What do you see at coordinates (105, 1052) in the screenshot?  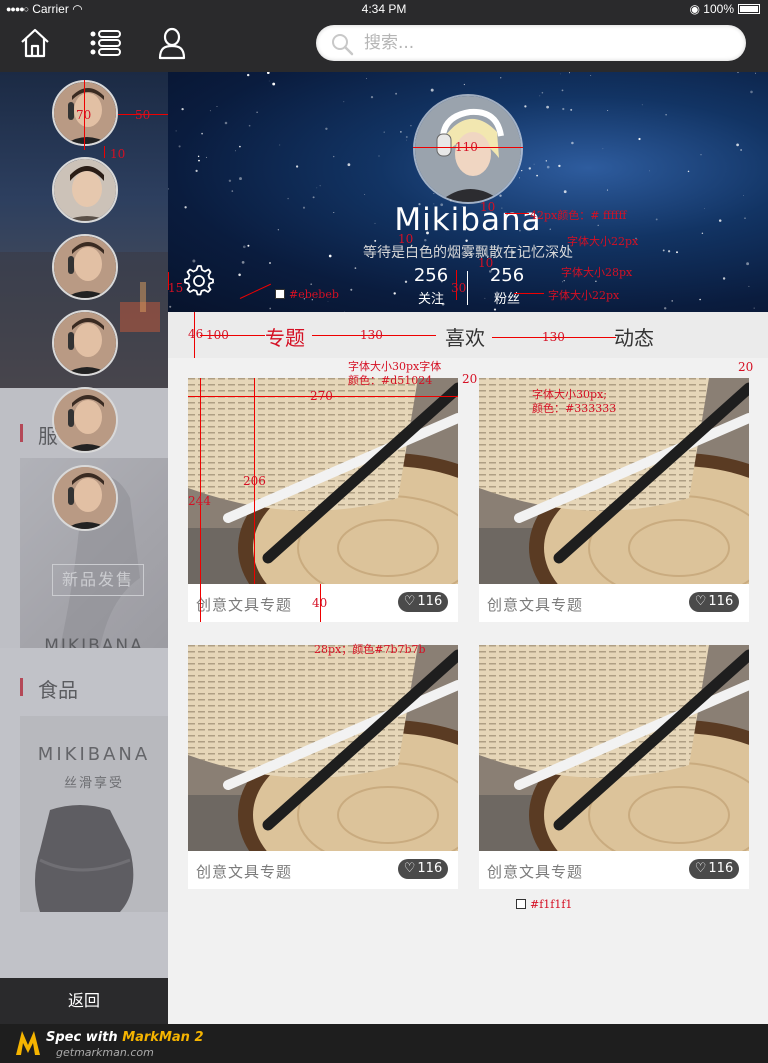 I see `footer-url: getmarkman.com` at bounding box center [105, 1052].